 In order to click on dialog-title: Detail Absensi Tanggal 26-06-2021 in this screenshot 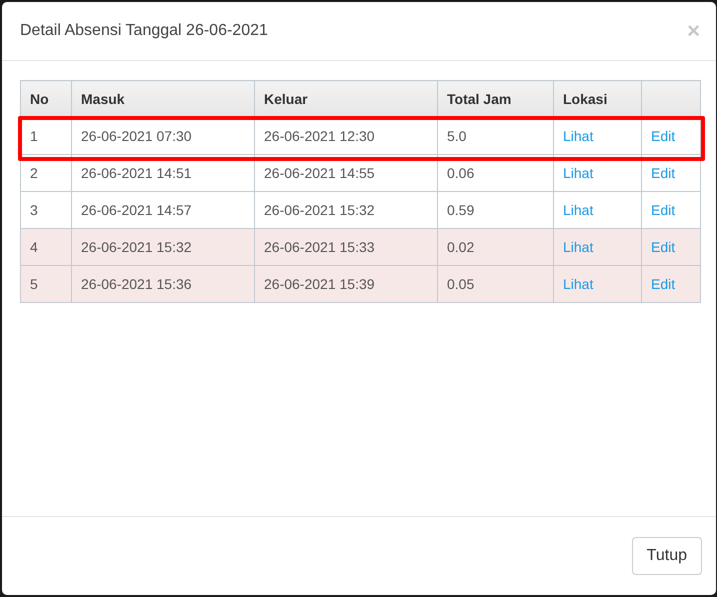, I will do `click(144, 31)`.